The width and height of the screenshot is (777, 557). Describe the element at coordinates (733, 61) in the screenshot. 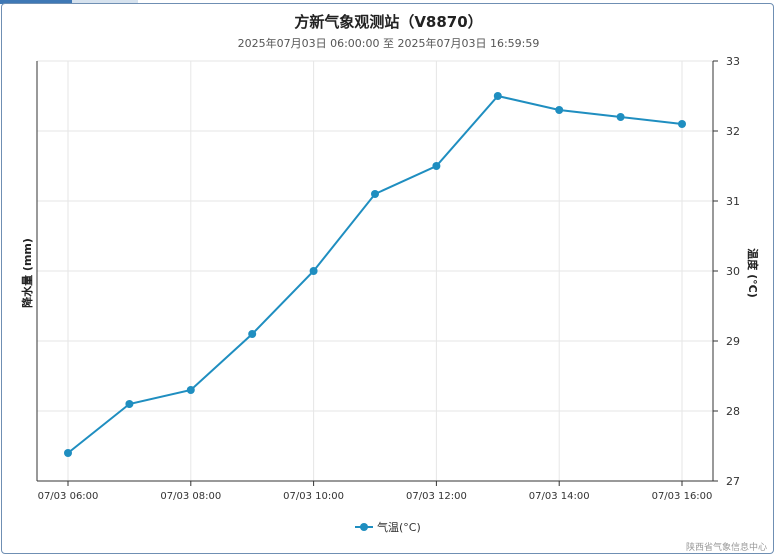

I see `y-tick-label: 33` at that location.